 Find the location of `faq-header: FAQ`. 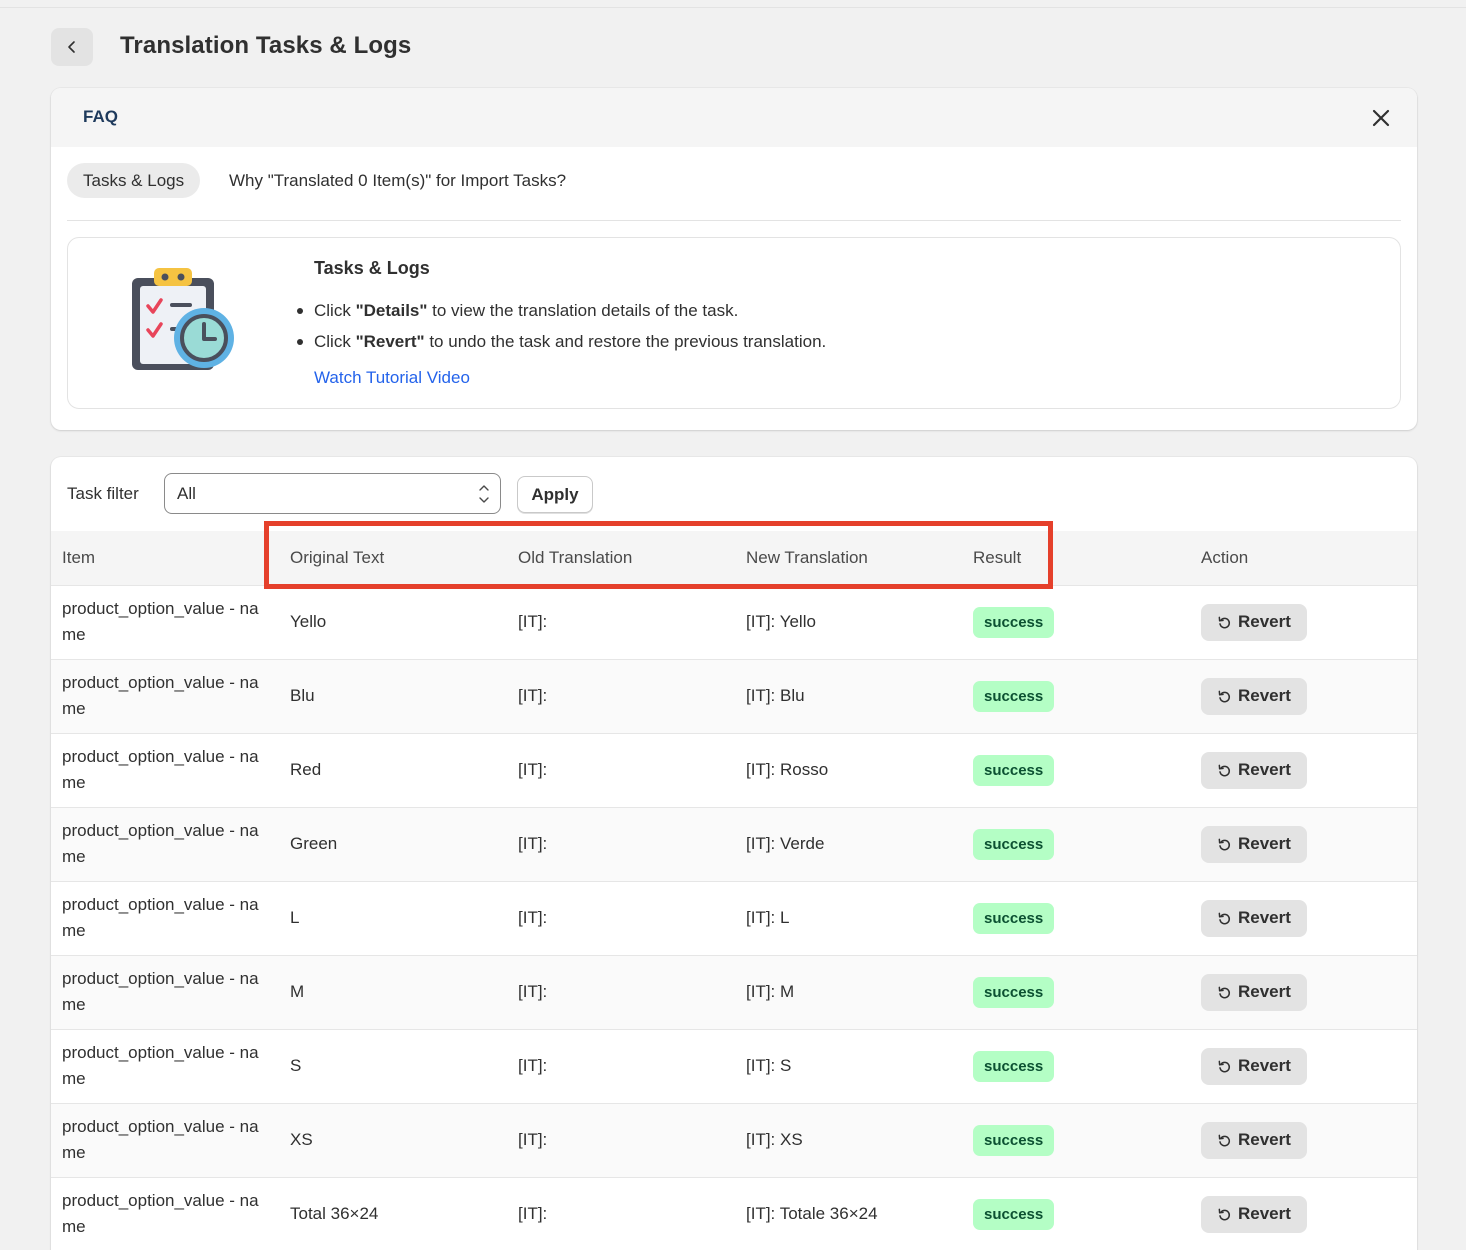

faq-header: FAQ is located at coordinates (734, 117).